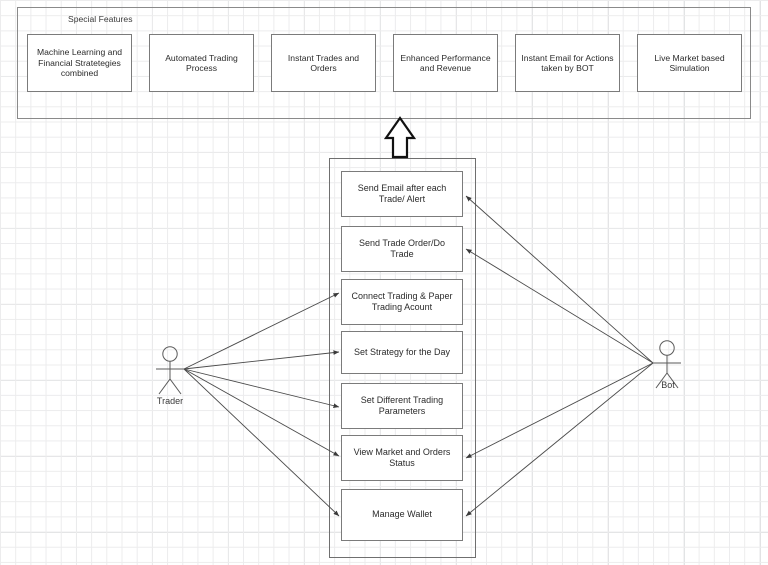 This screenshot has height=565, width=768. Describe the element at coordinates (668, 385) in the screenshot. I see `actor-bot-label: Bot` at that location.